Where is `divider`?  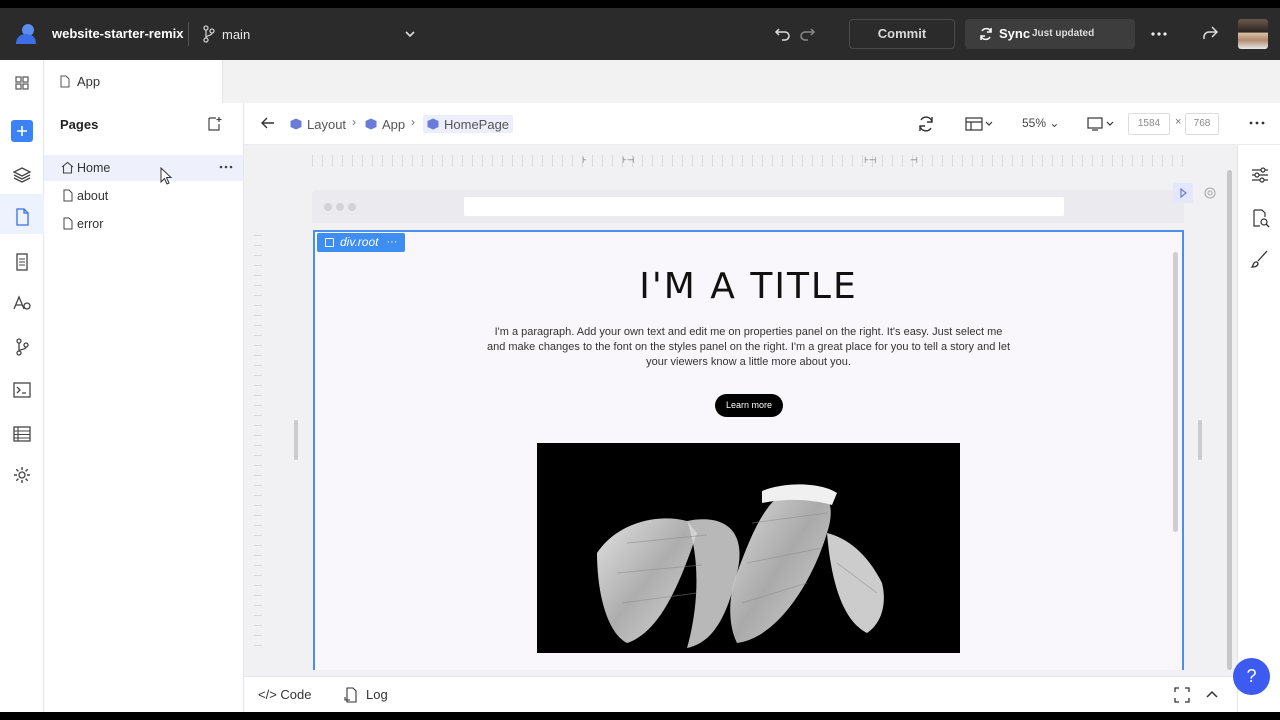 divider is located at coordinates (188, 34).